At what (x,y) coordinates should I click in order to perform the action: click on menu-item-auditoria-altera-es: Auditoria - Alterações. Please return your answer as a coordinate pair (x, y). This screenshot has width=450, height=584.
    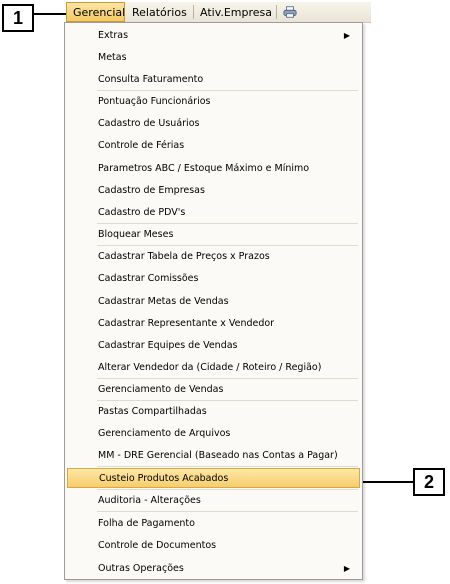
    Looking at the image, I should click on (213, 500).